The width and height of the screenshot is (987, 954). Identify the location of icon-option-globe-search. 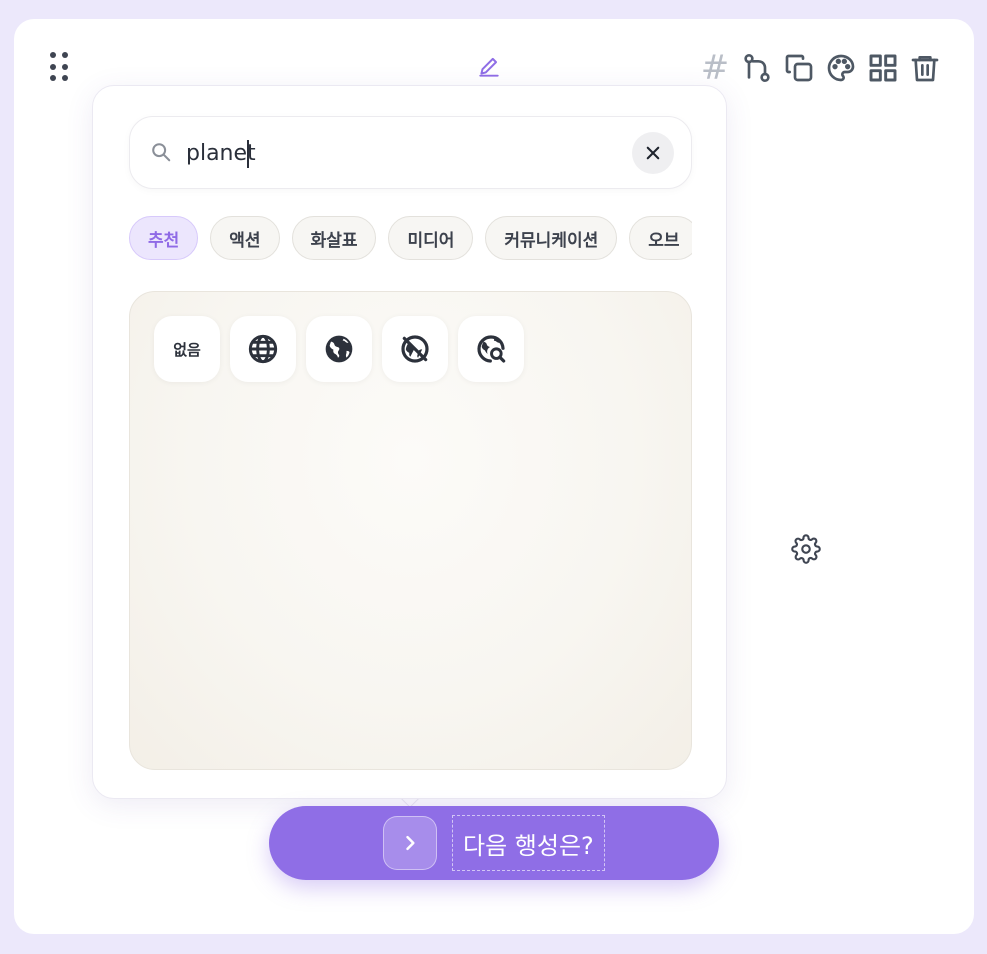
(491, 349).